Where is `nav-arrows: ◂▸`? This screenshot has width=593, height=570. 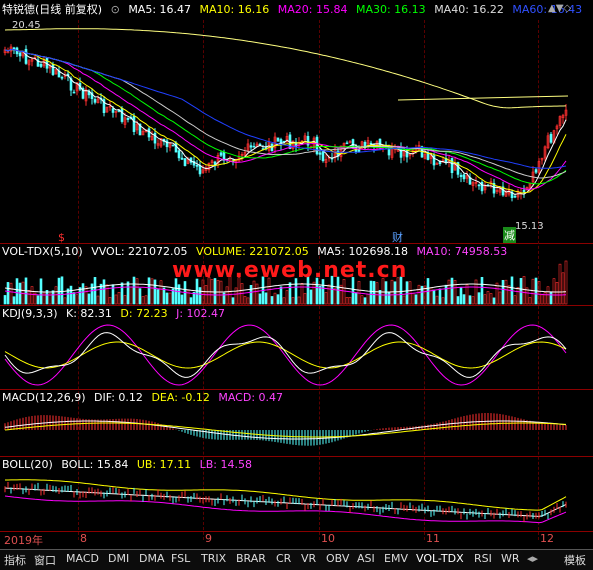 nav-arrows: ◂▸ is located at coordinates (532, 558).